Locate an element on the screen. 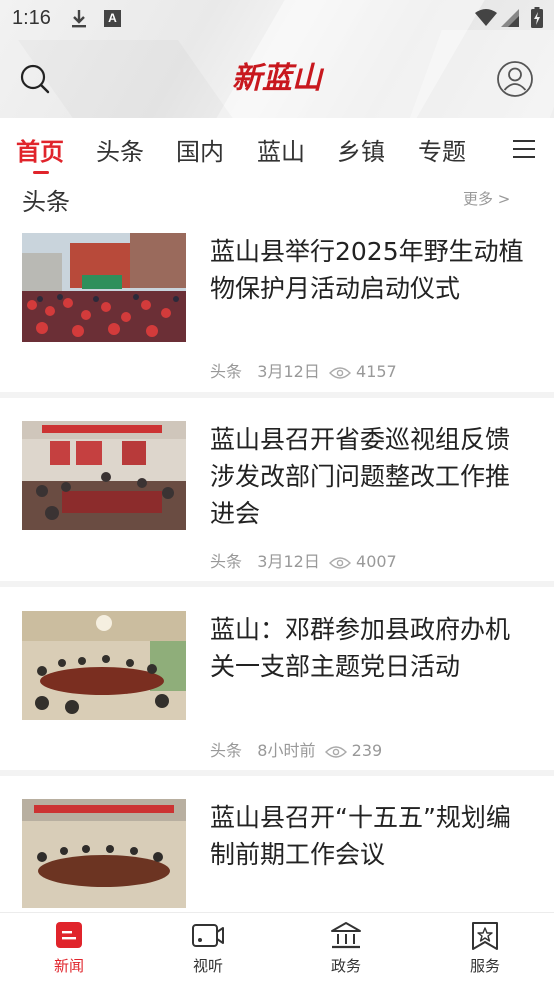 The image size is (554, 984). user-avatar-icon is located at coordinates (515, 79).